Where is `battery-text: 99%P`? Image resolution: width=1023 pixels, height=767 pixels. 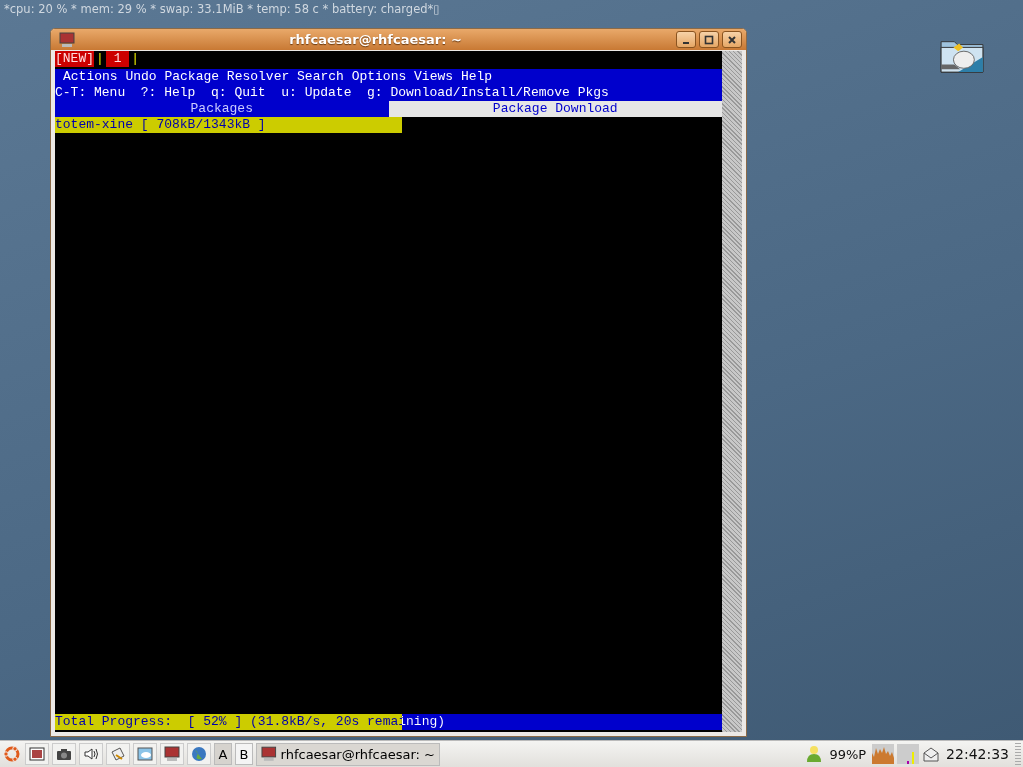
battery-text: 99%P is located at coordinates (848, 754).